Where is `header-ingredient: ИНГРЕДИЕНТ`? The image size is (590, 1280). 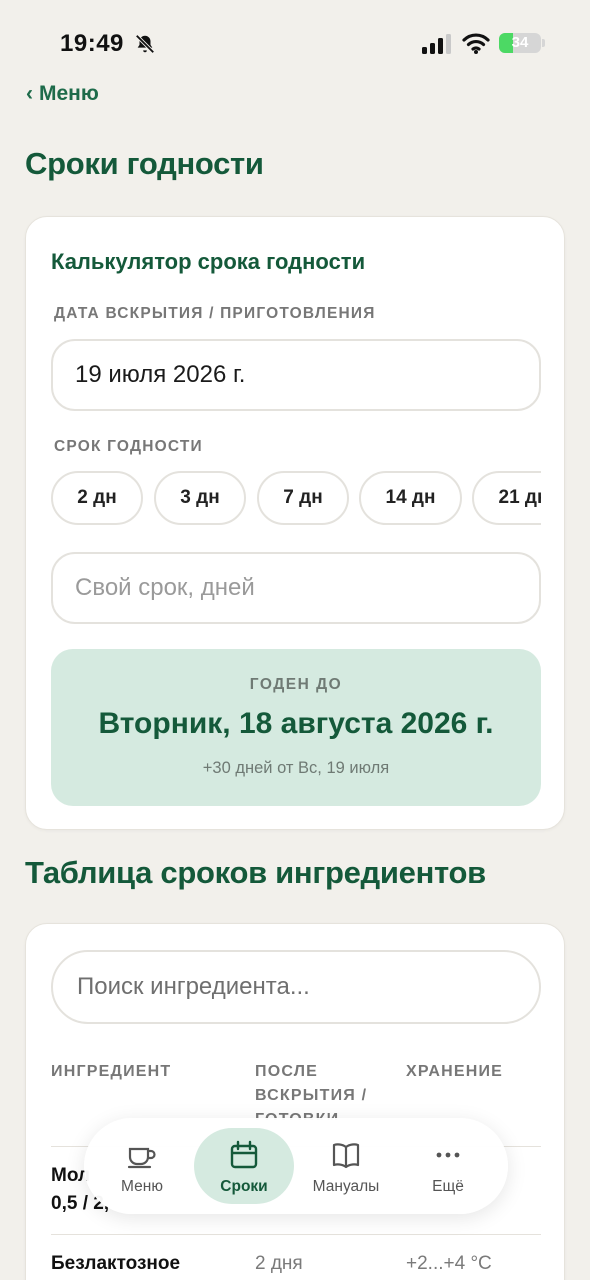 header-ingredient: ИНГРЕДИЕНТ is located at coordinates (111, 1071).